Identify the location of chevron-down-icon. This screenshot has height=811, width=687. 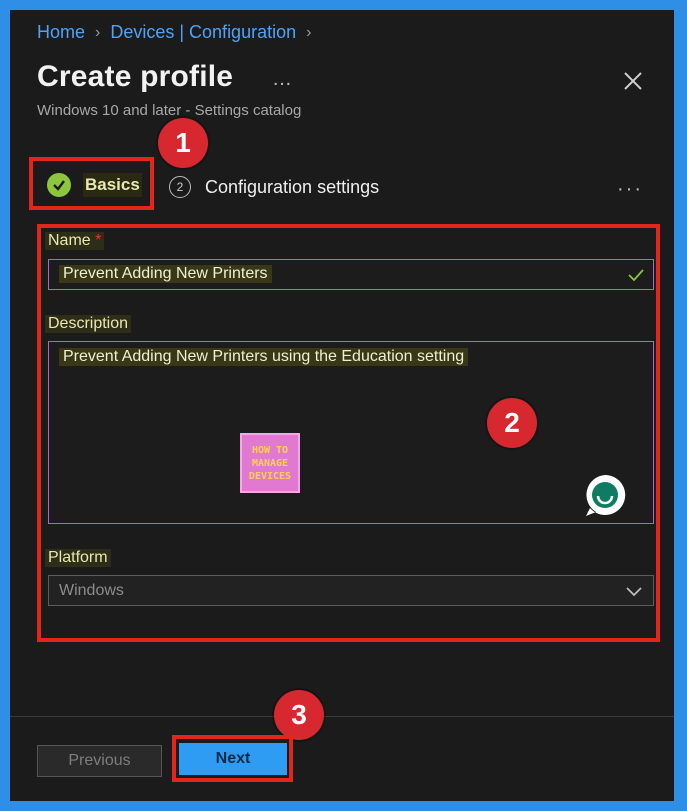
(634, 592).